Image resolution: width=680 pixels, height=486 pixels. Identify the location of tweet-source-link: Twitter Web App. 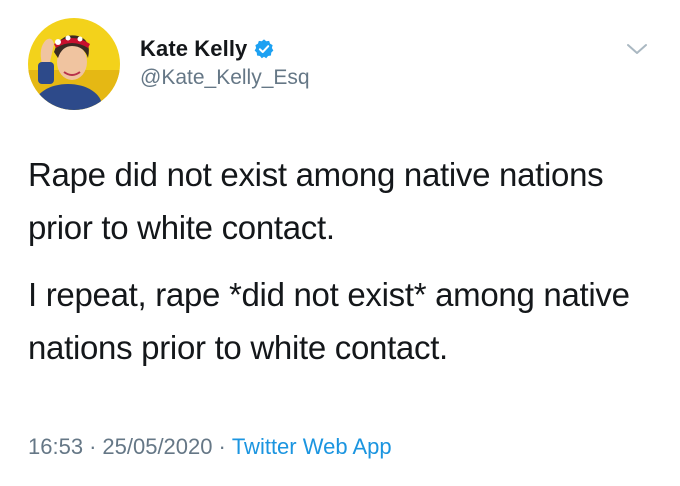
(312, 446).